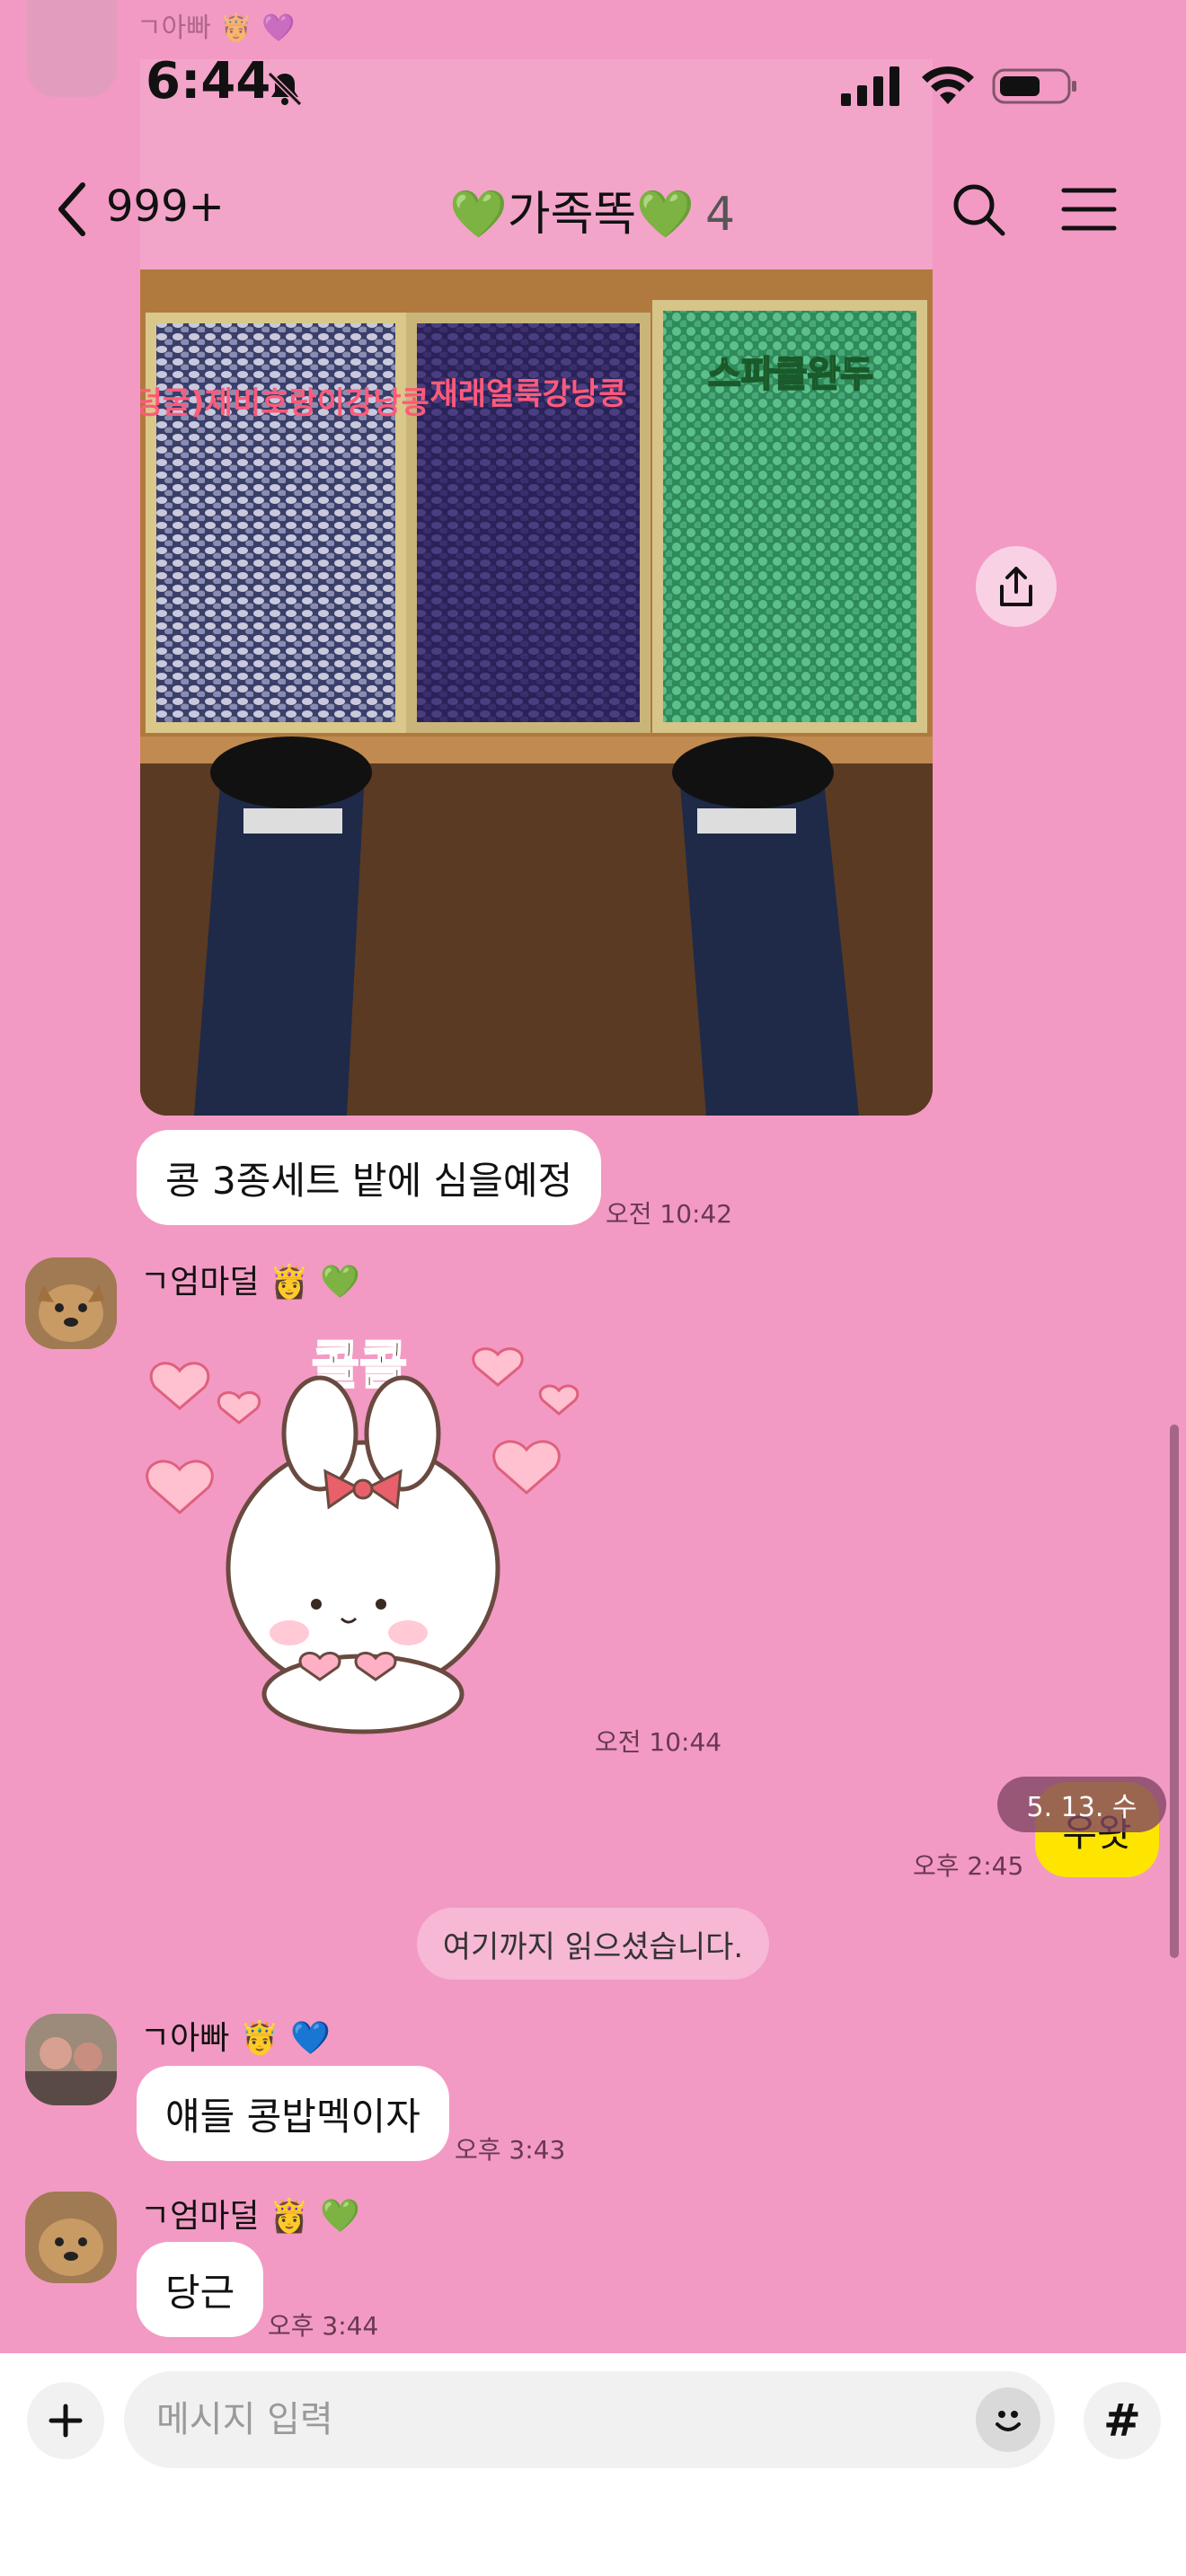  I want to click on bag-label: 스파클완두, so click(790, 374).